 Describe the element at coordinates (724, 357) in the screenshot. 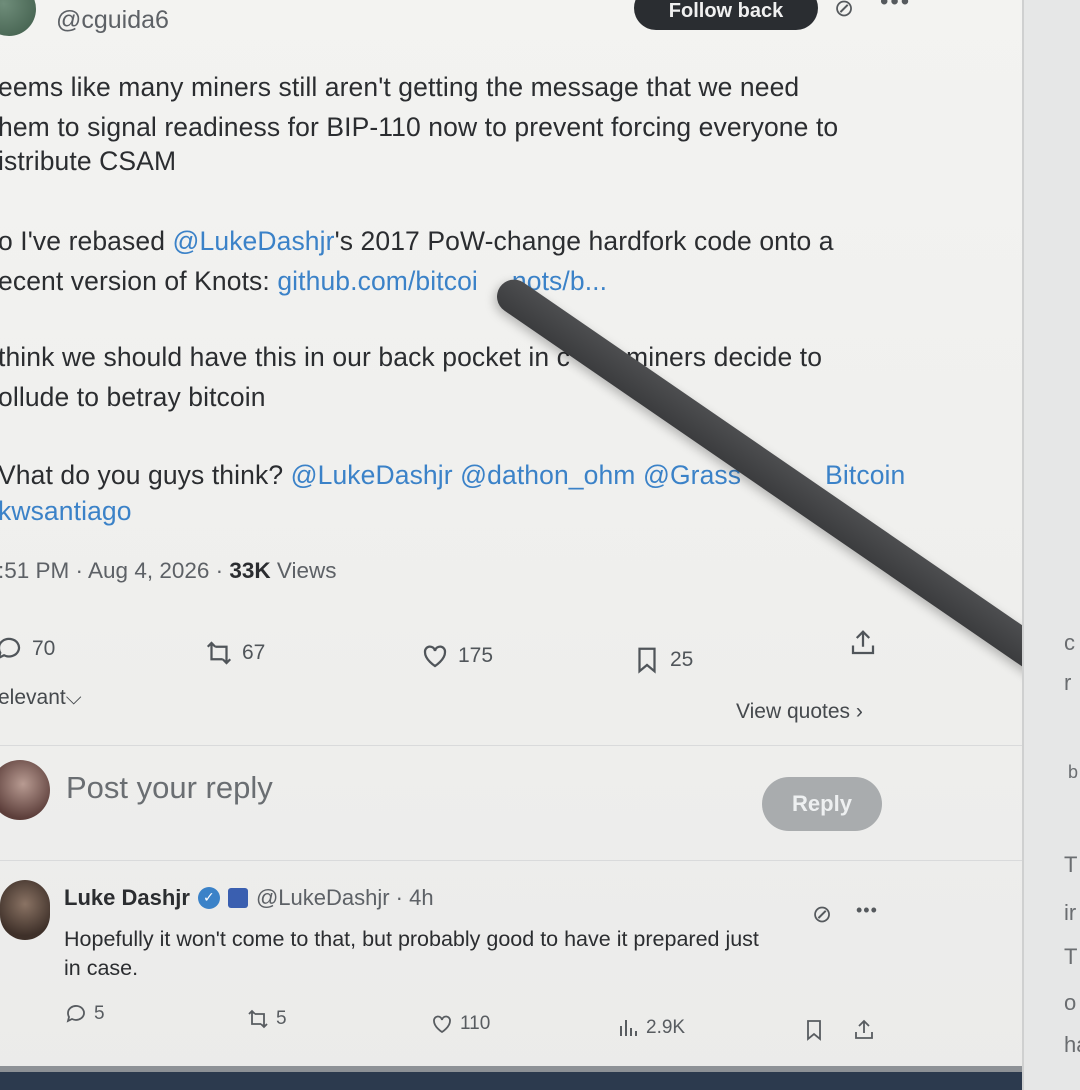

I see `tweet-text: miners decide to` at that location.